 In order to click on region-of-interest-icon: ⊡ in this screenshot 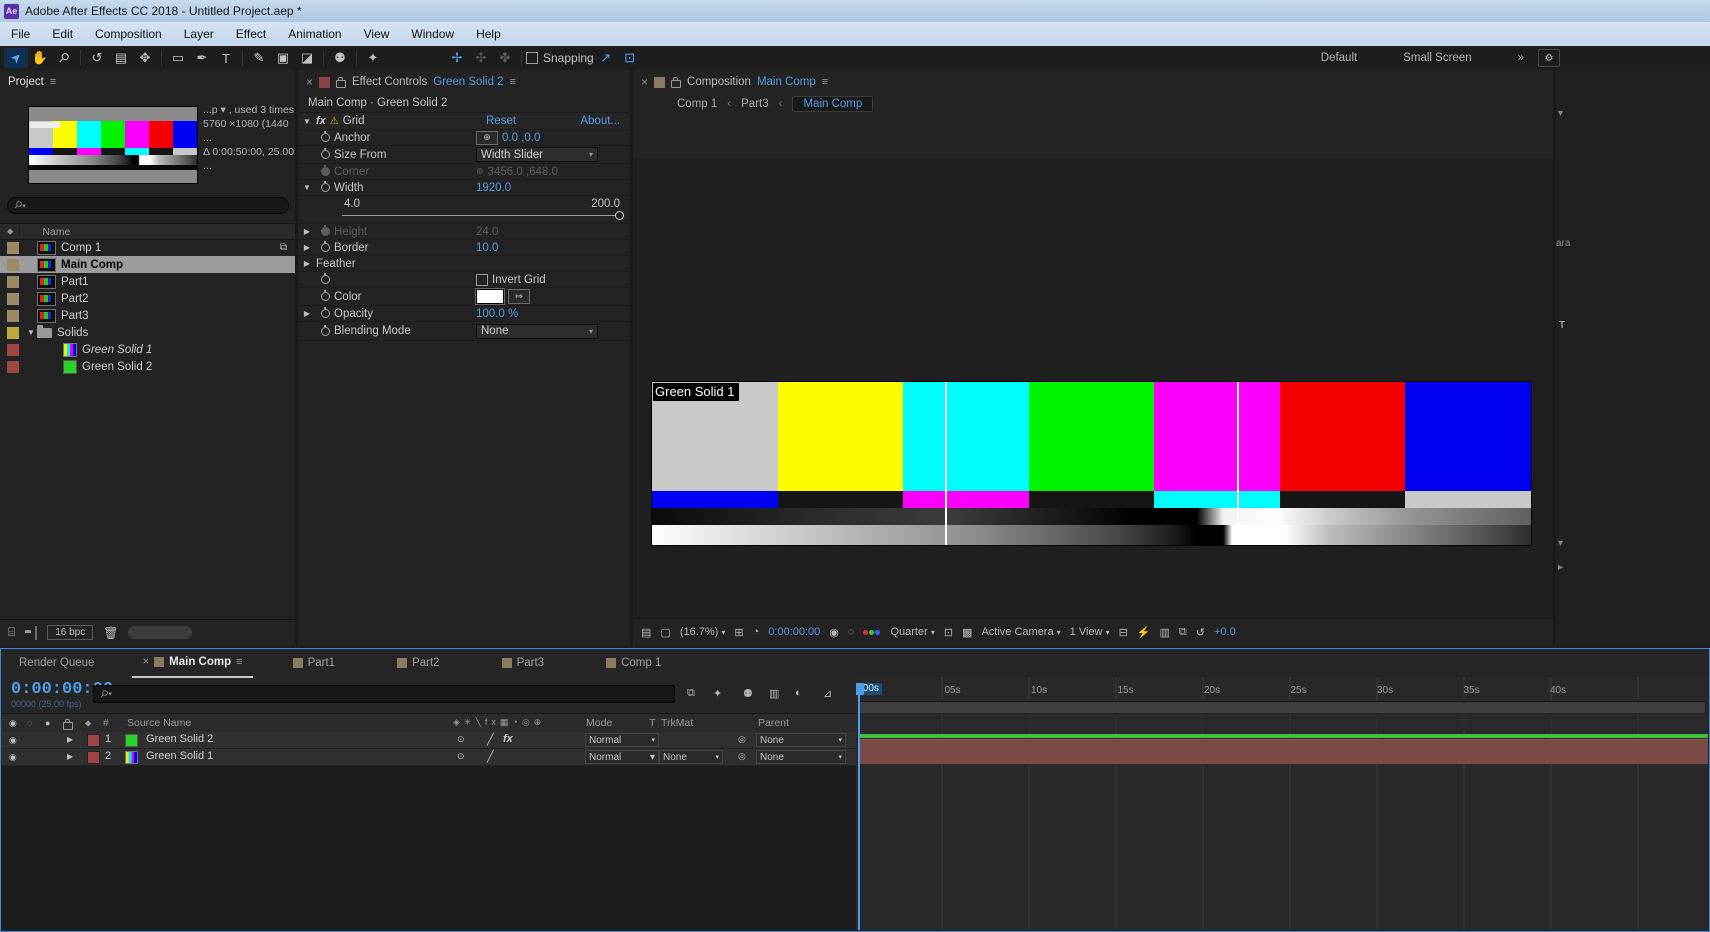, I will do `click(948, 632)`.